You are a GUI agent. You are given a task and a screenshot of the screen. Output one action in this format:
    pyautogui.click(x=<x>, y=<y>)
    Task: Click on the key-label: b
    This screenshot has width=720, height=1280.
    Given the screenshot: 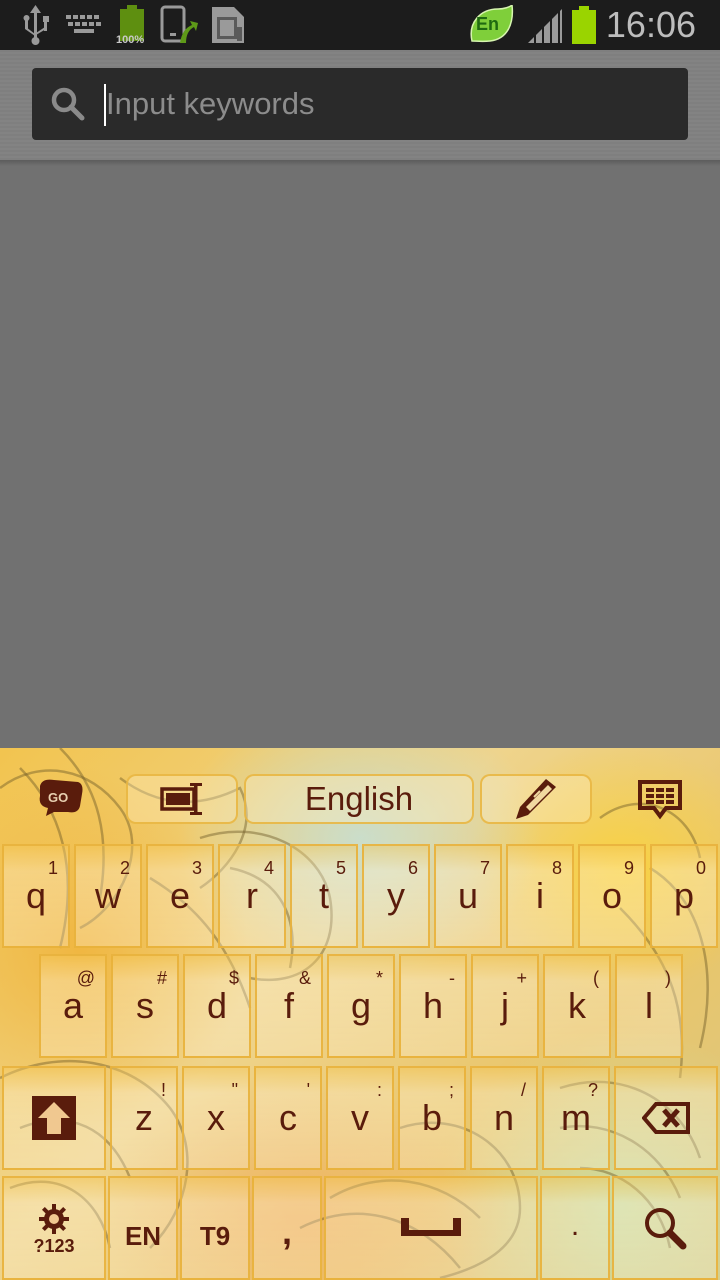 What is the action you would take?
    pyautogui.click(x=432, y=1117)
    